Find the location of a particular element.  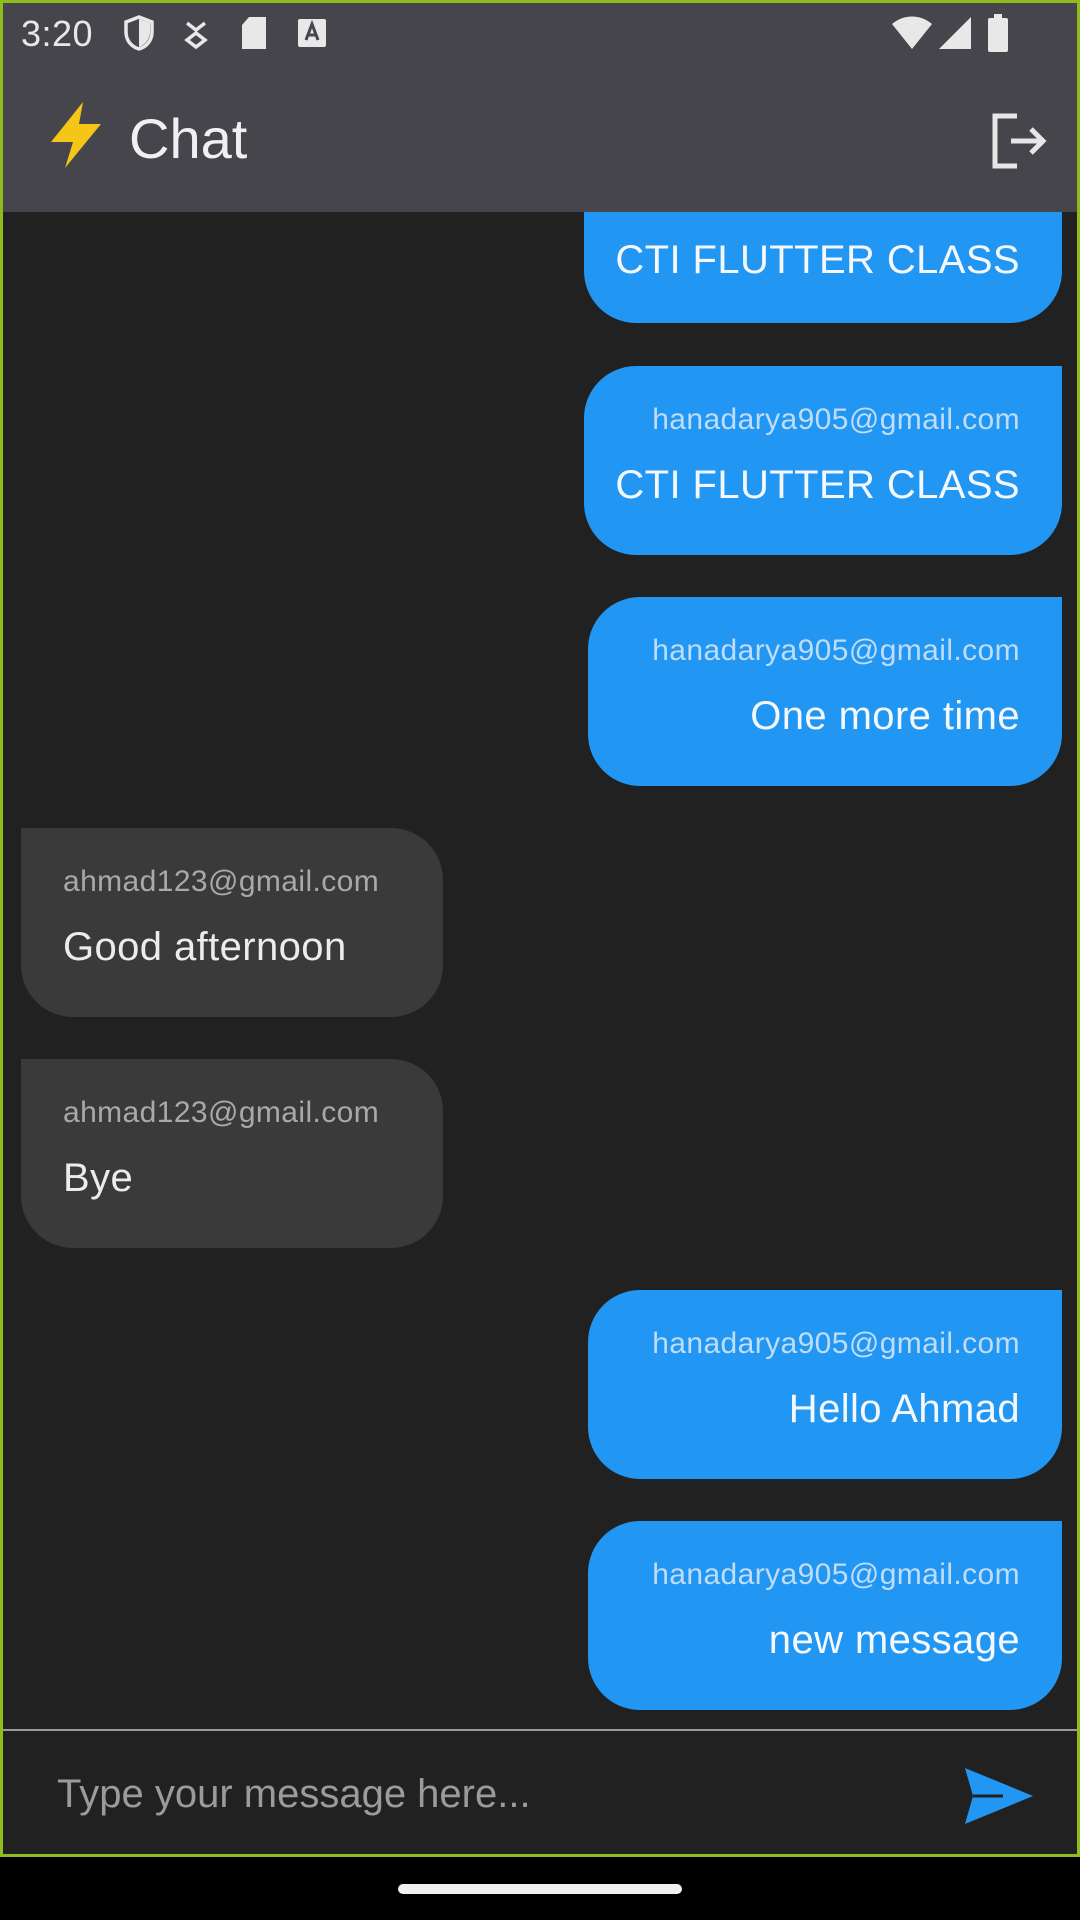

message-bubble-sent: hanadarya905@gmail.com CTI FLUTTER CLASS is located at coordinates (823, 460).